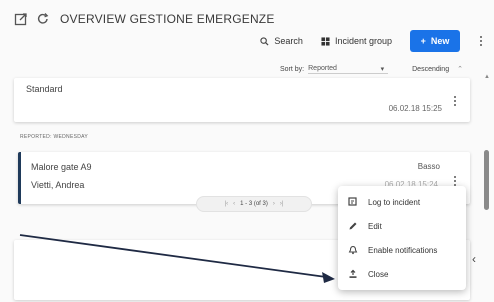 The width and height of the screenshot is (494, 302). Describe the element at coordinates (415, 108) in the screenshot. I see `incident-date: 06.02.18 15:25` at that location.